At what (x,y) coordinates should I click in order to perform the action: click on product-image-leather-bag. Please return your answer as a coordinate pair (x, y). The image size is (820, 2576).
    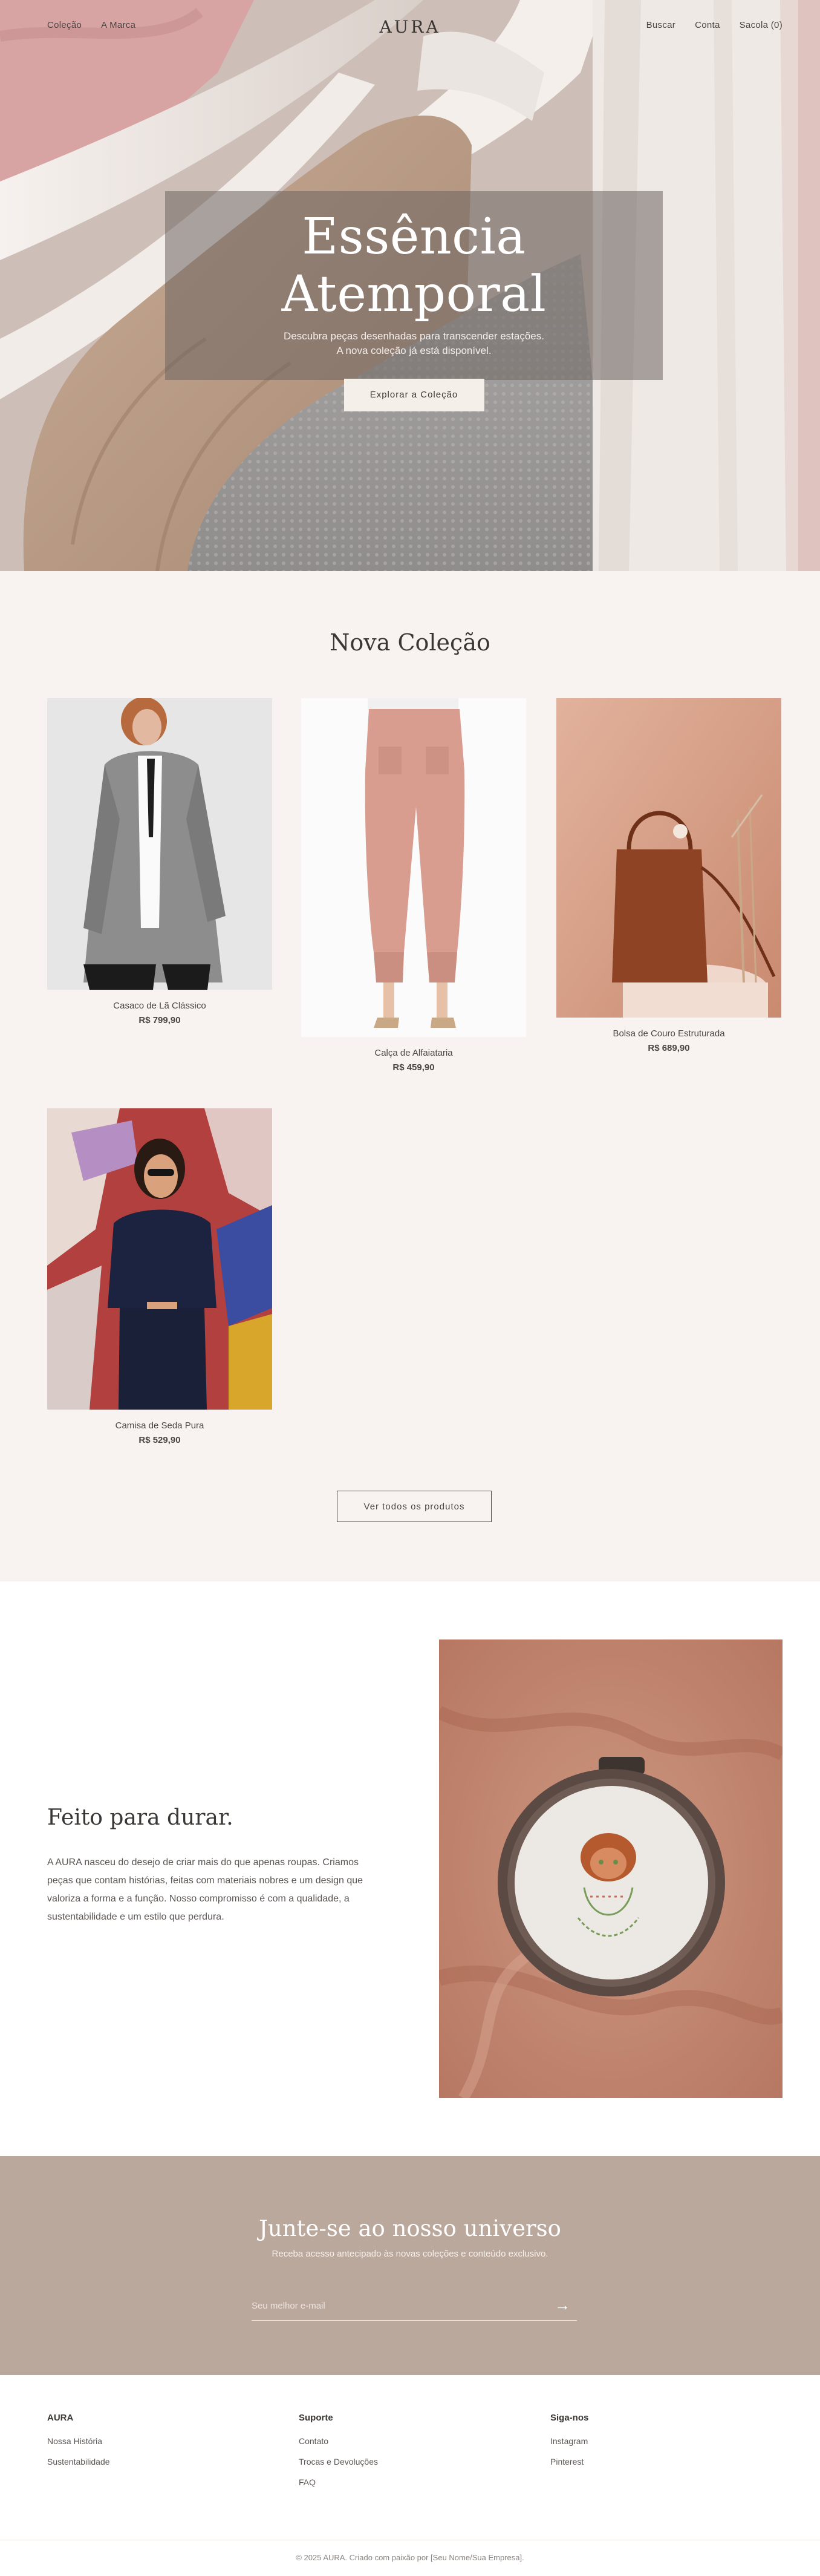
    Looking at the image, I should click on (668, 858).